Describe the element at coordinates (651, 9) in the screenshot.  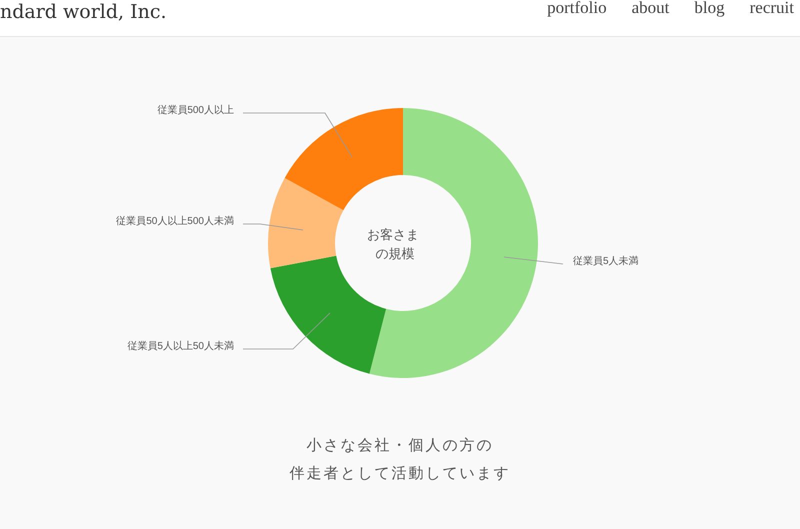
I see `nav-link: about` at that location.